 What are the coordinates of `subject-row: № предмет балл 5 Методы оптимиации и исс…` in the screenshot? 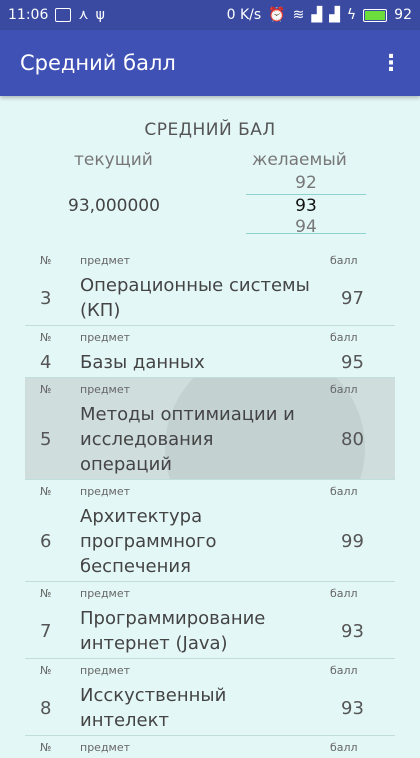 It's located at (210, 429).